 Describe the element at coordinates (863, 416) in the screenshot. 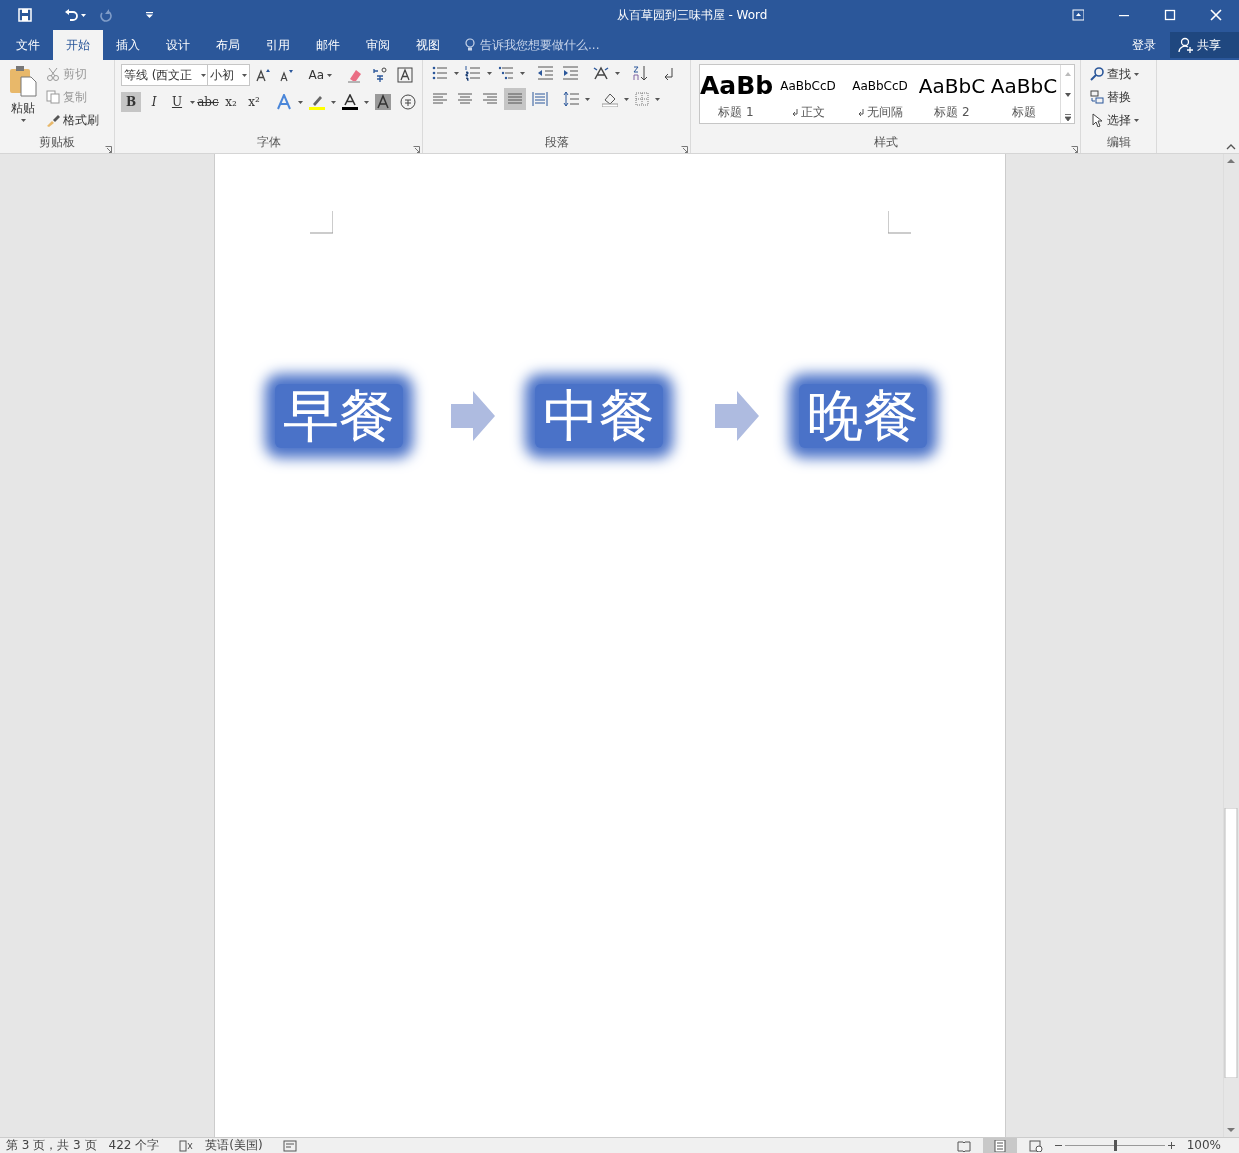

I see `step-label: 晚餐` at that location.